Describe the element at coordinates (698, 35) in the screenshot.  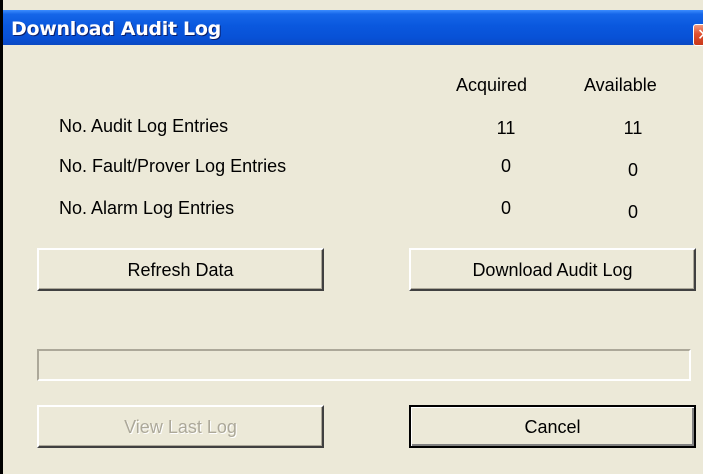
I see `close-icon: ✕` at that location.